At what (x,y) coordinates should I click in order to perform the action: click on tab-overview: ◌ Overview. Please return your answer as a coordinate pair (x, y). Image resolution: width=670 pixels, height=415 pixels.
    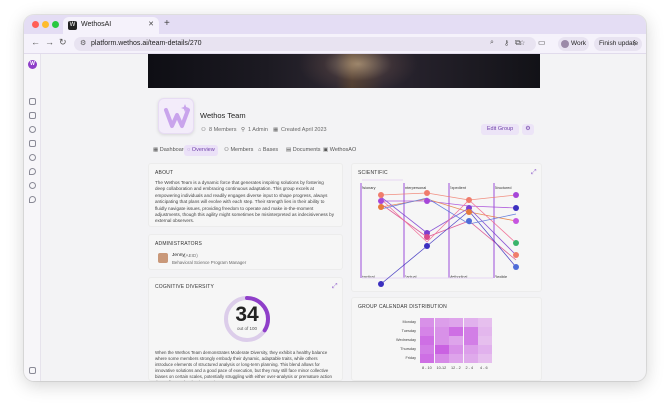
    Looking at the image, I should click on (201, 150).